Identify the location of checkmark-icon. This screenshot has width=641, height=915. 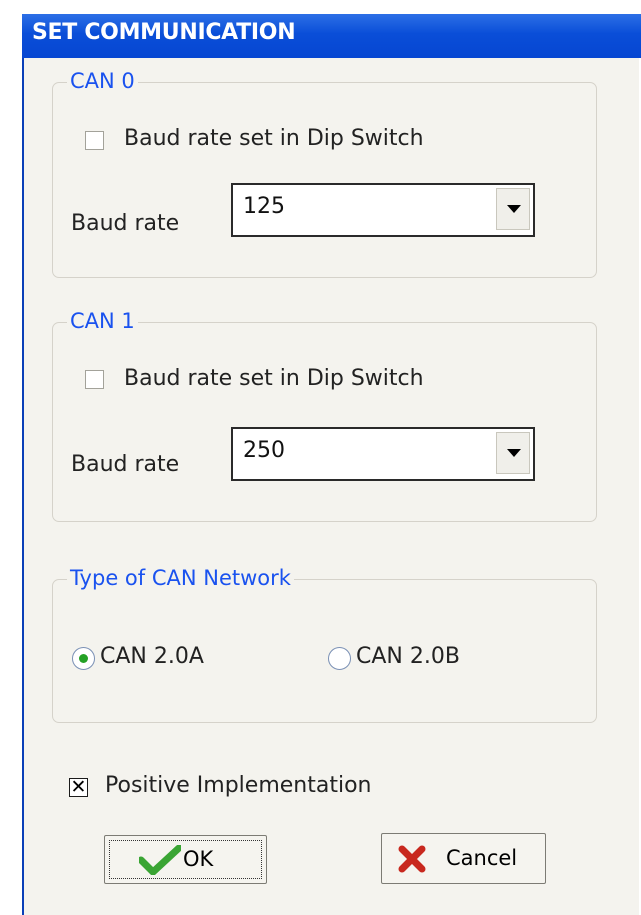
(160, 860).